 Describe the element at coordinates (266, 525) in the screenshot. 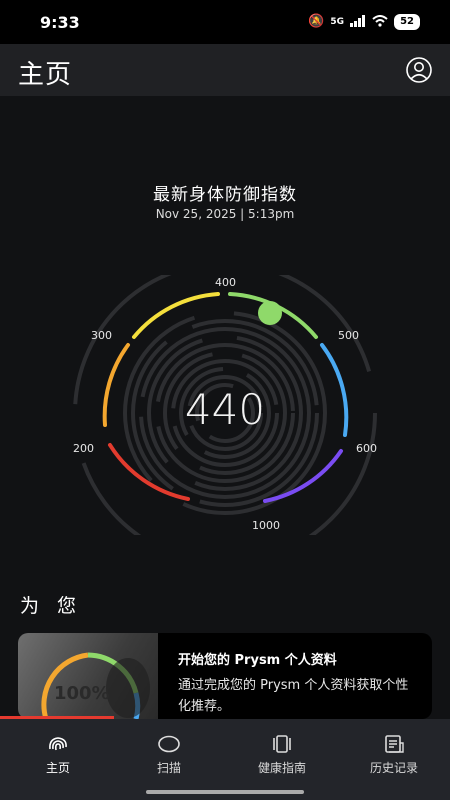

I see `tick-1000: 1000` at that location.